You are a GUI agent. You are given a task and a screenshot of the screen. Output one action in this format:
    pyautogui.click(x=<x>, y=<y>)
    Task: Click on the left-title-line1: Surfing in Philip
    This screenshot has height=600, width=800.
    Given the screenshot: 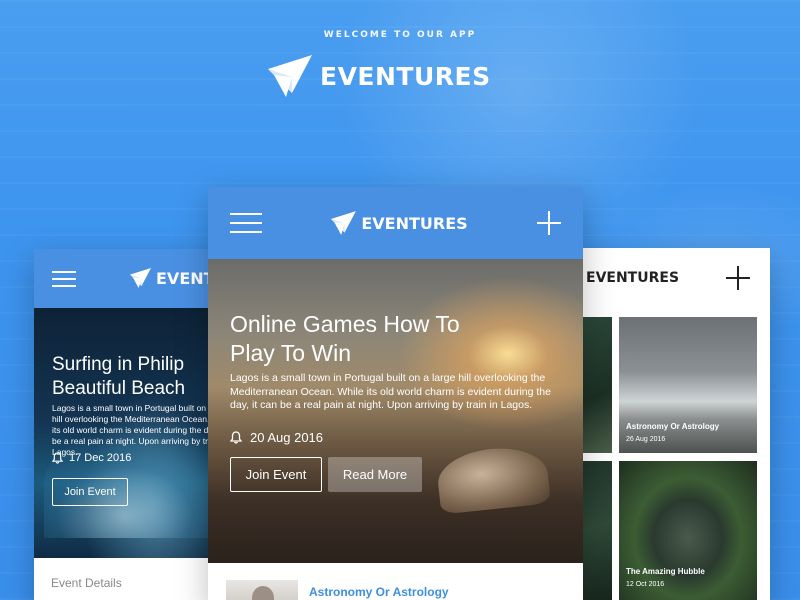 What is the action you would take?
    pyautogui.click(x=118, y=364)
    